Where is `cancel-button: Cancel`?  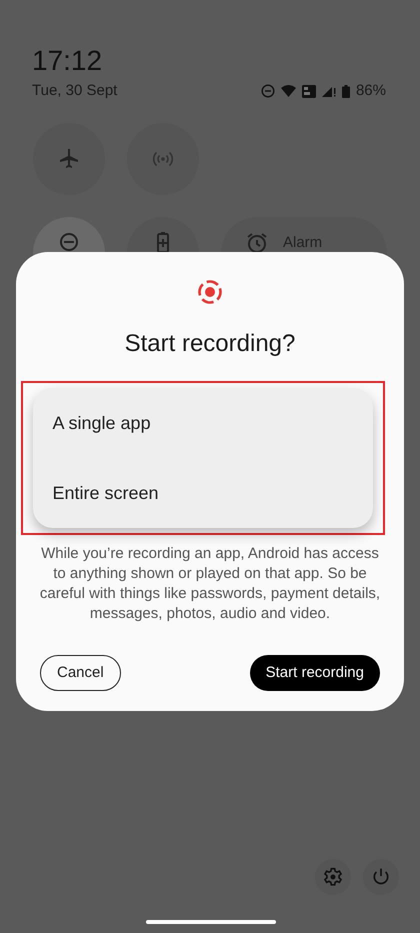 cancel-button: Cancel is located at coordinates (80, 673).